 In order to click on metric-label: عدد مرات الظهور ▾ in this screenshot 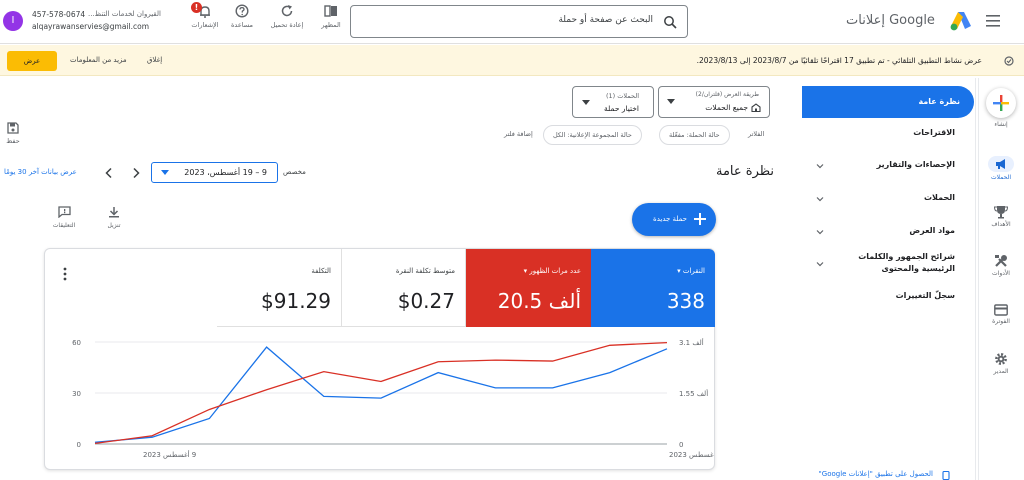, I will do `click(552, 271)`.